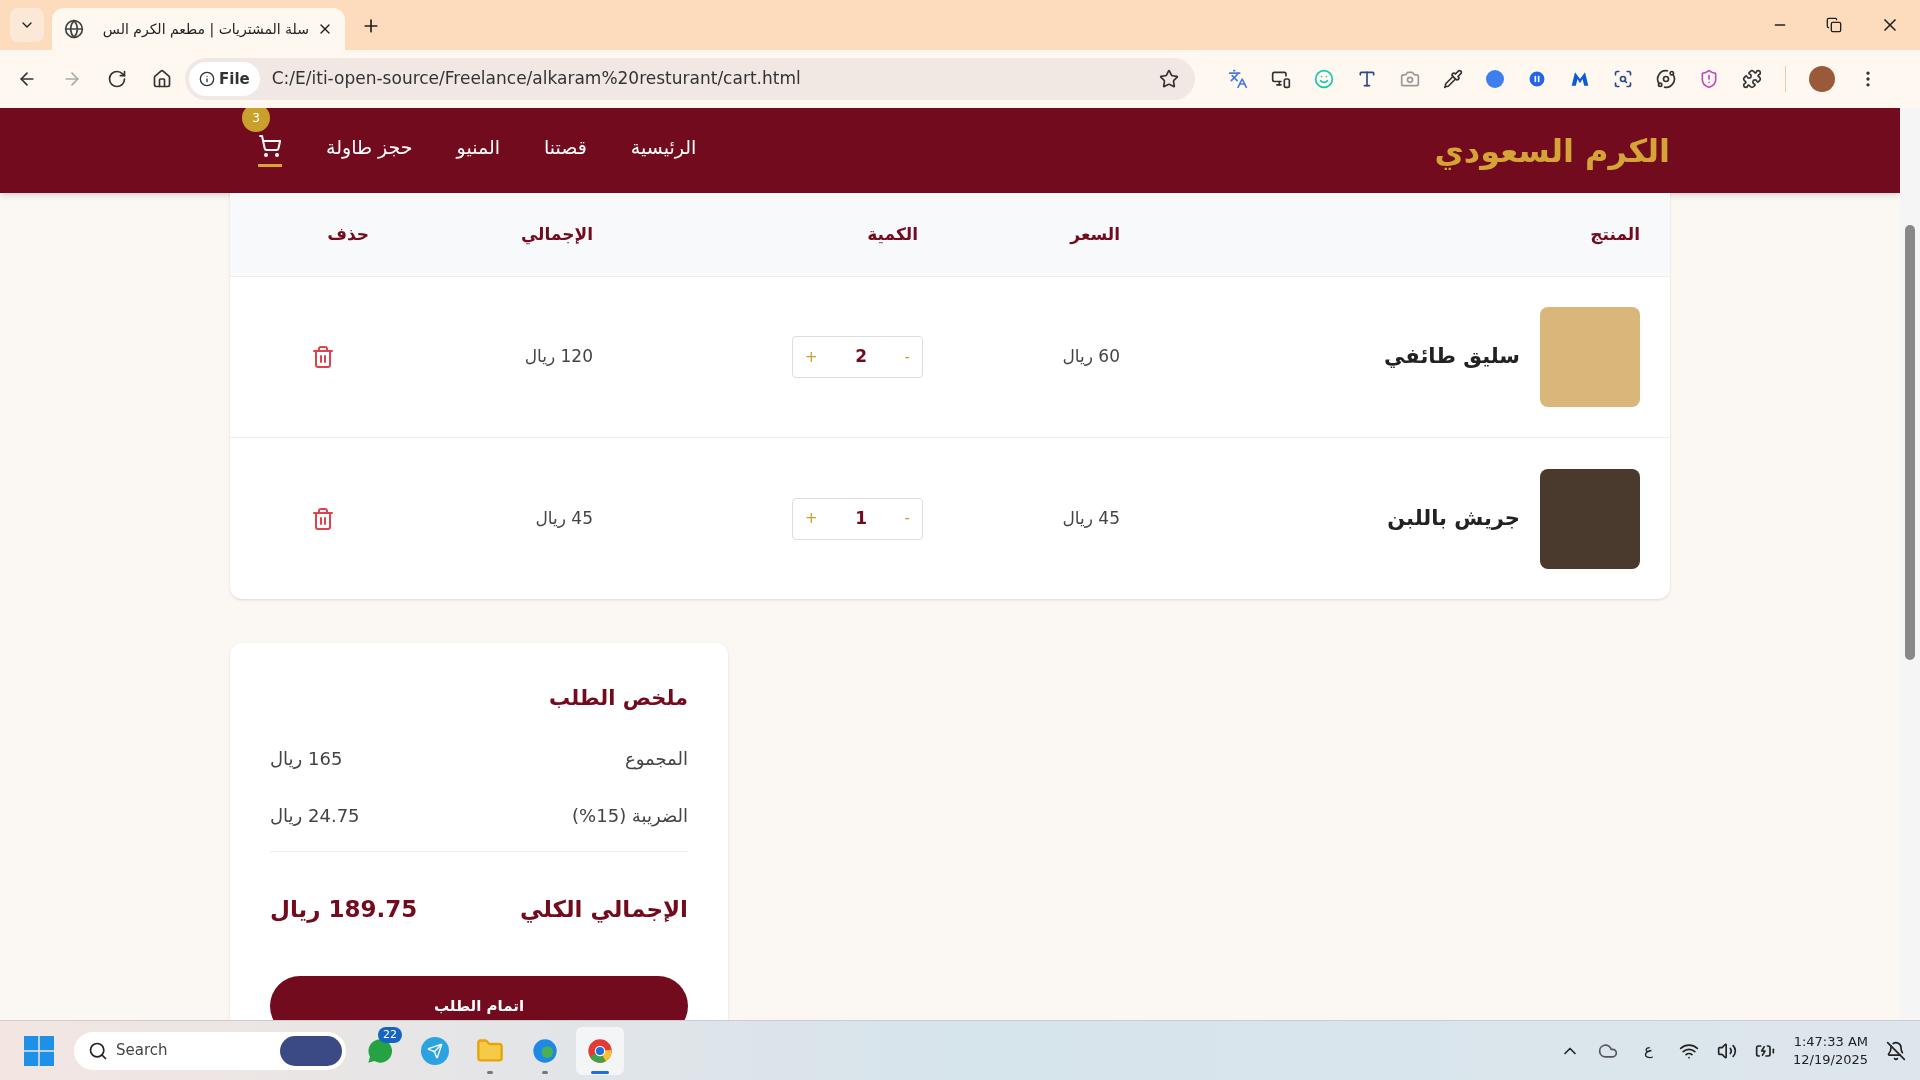 Image resolution: width=1920 pixels, height=1080 pixels. I want to click on summary-title: ملخص الطلب, so click(618, 698).